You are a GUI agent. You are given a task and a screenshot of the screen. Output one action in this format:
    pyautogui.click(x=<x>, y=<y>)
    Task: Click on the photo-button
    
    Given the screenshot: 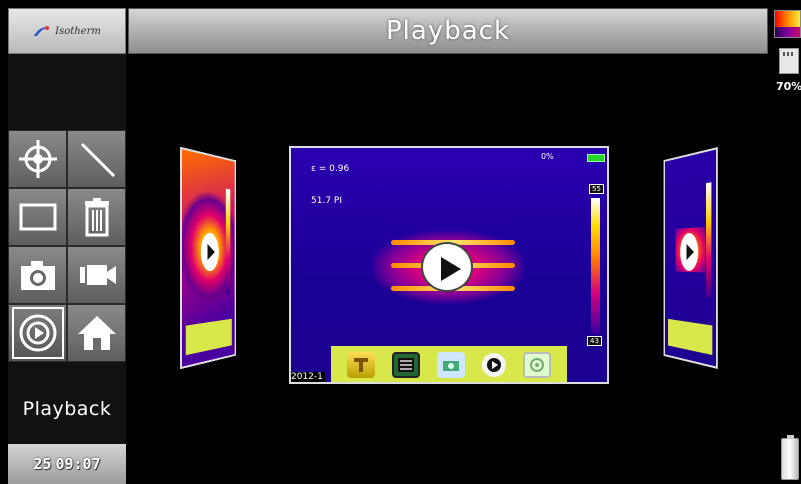 What is the action you would take?
    pyautogui.click(x=37, y=275)
    